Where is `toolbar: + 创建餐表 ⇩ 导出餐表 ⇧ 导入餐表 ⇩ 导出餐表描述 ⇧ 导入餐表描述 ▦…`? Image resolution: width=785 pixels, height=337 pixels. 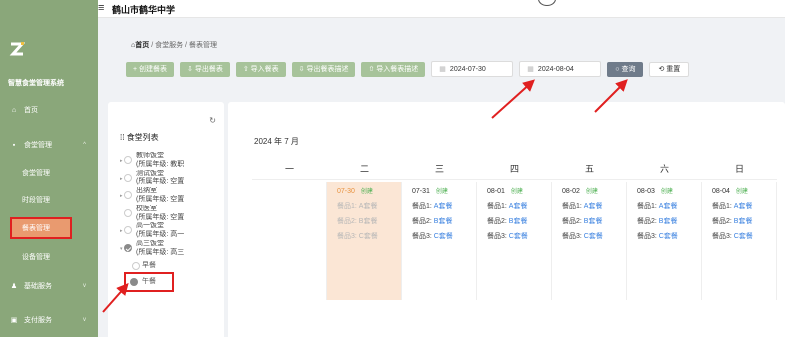 toolbar: + 创建餐表 ⇩ 导出餐表 ⇧ 导入餐表 ⇩ 导出餐表描述 ⇧ 导入餐表描述 ▦… is located at coordinates (408, 69).